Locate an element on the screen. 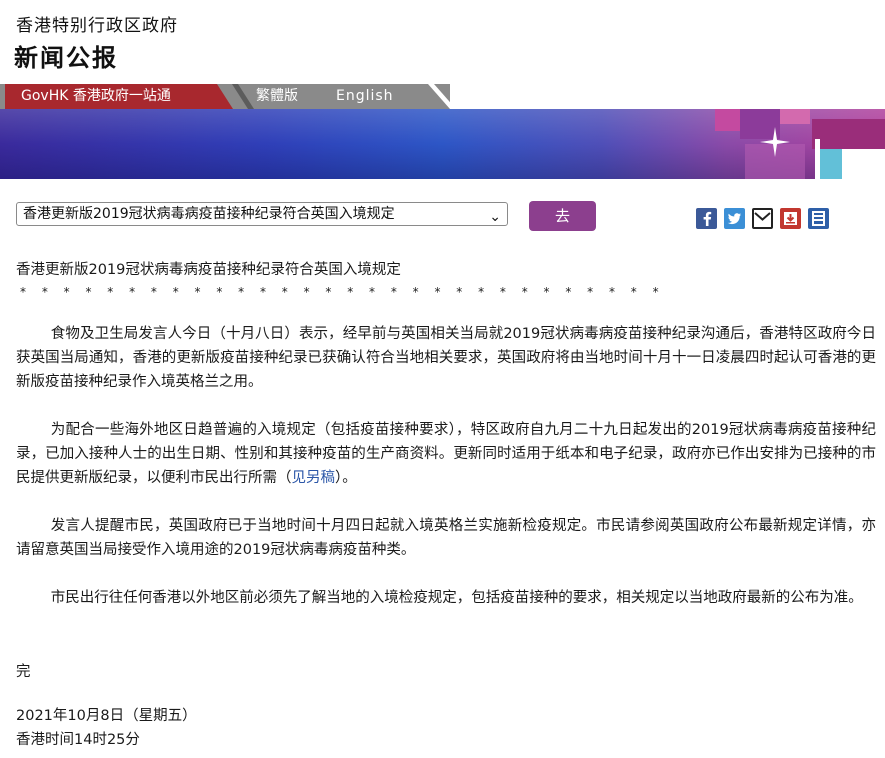  sparkle-icon is located at coordinates (775, 142).